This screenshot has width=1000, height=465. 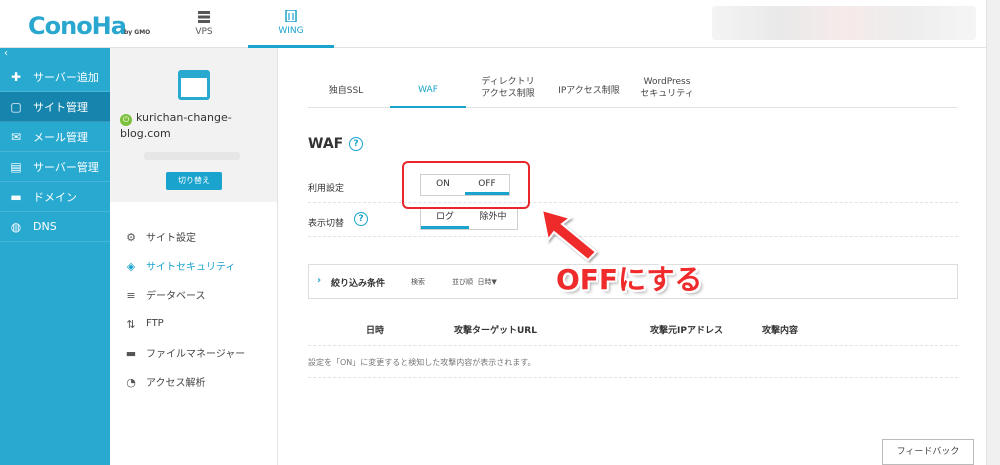 What do you see at coordinates (462, 282) in the screenshot?
I see `filter-sort-label: 並び順` at bounding box center [462, 282].